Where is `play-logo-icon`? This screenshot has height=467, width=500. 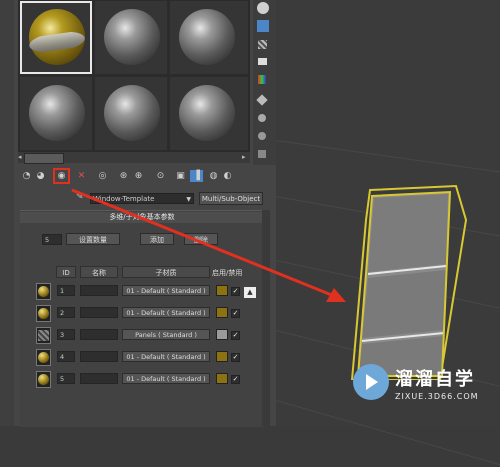
play-logo-icon is located at coordinates (371, 382).